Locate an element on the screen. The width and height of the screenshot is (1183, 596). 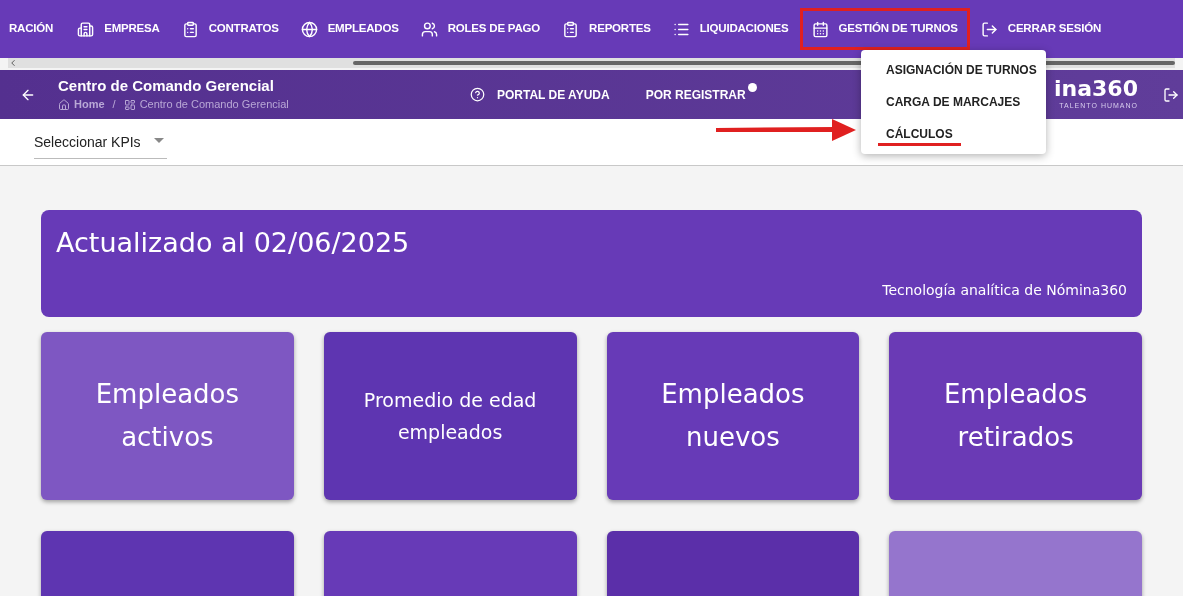
kpi-select: Seleccionar KPIs is located at coordinates (100, 145).